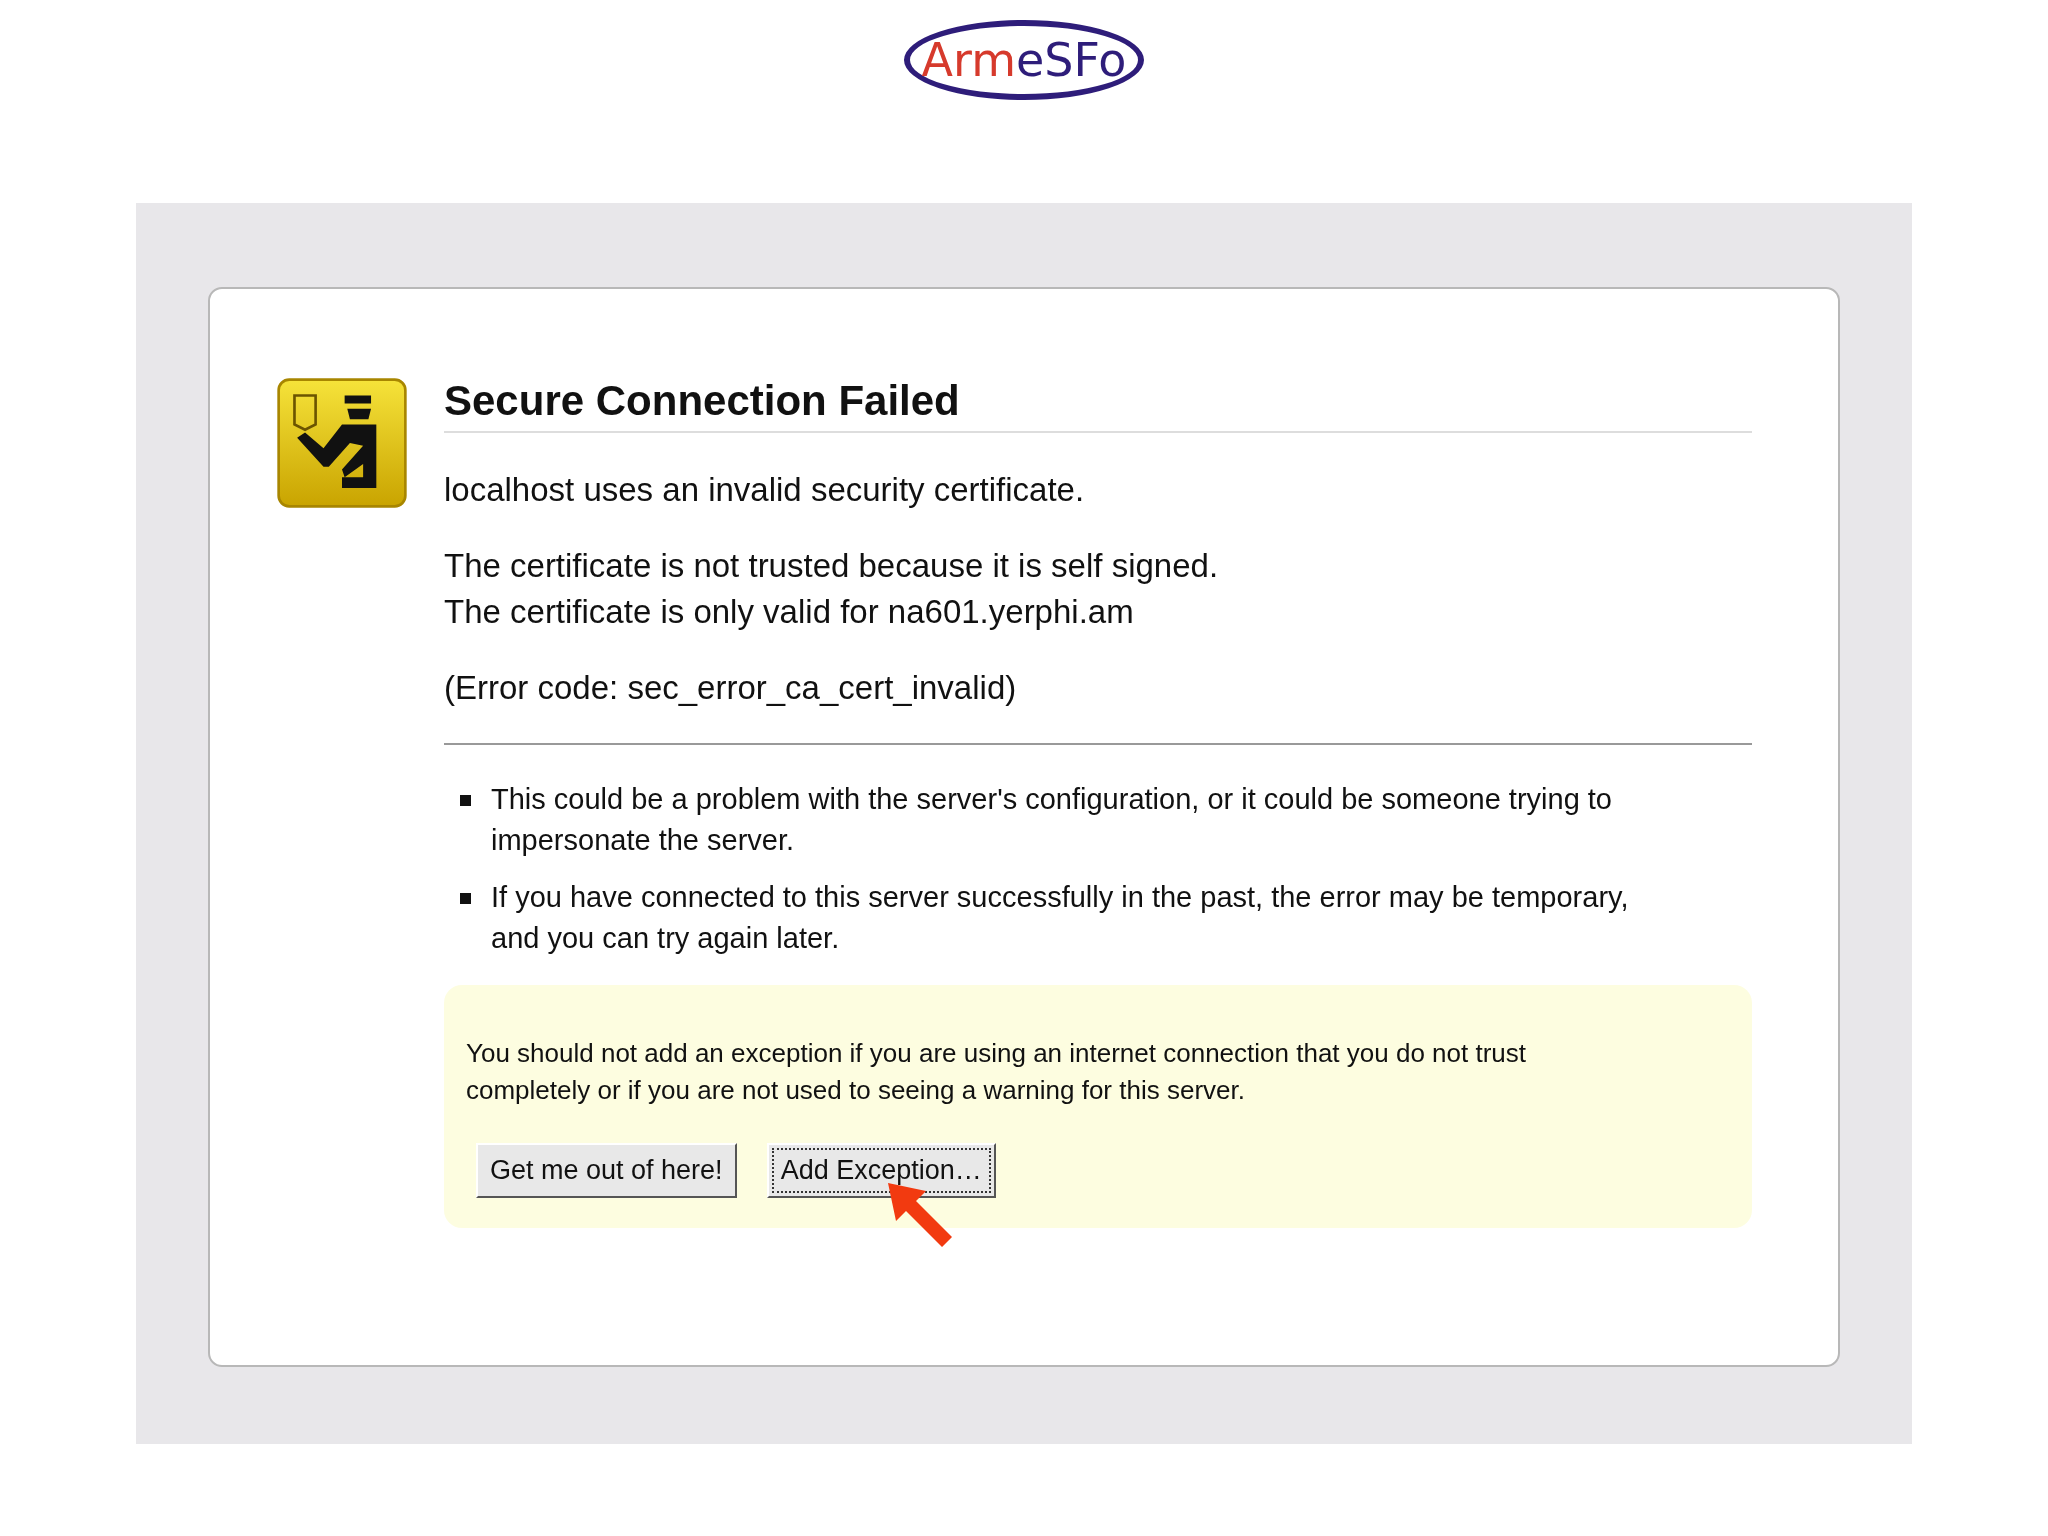  I want to click on officer-icon, so click(342, 443).